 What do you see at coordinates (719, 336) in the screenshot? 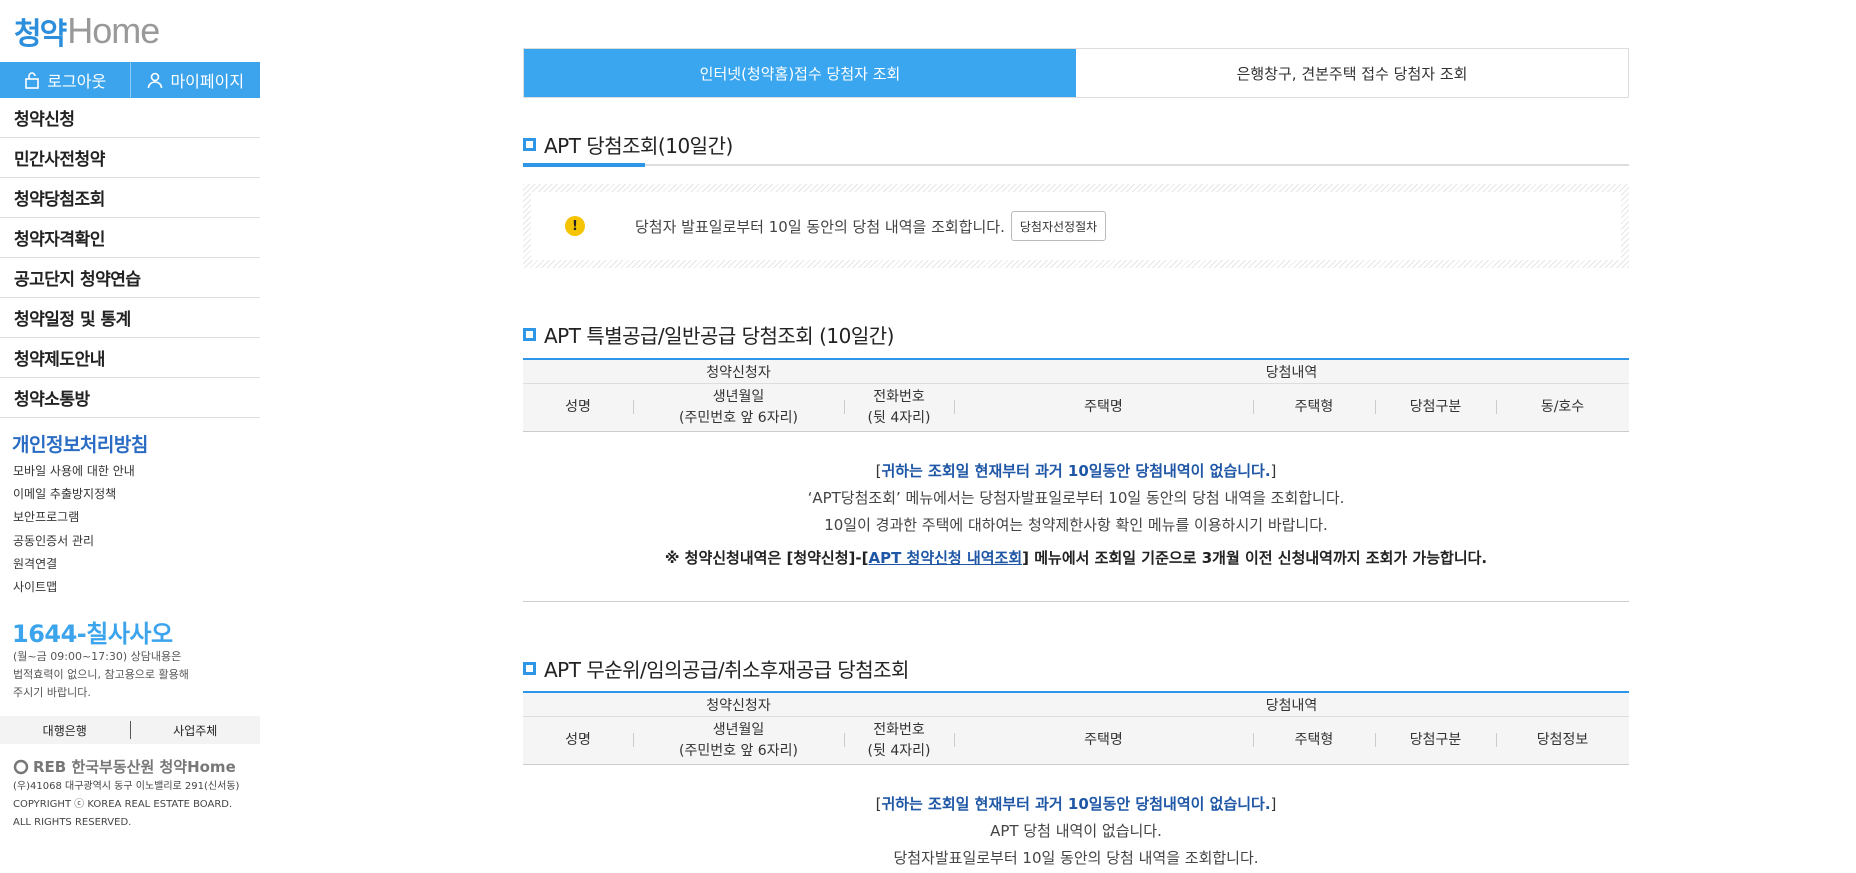
I see `section-title-text: APT 특별공급/일반공급 당첨조회 (10일간)` at bounding box center [719, 336].